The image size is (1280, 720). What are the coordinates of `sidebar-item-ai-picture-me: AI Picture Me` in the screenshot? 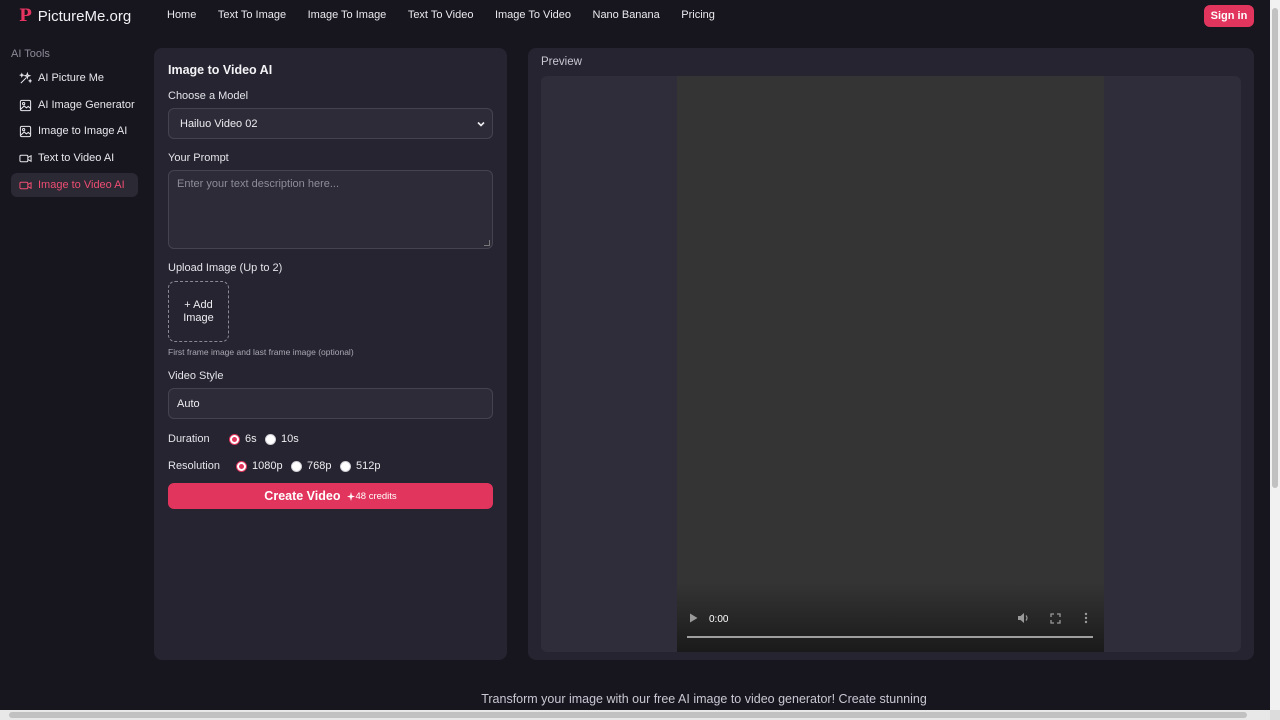 It's located at (74, 78).